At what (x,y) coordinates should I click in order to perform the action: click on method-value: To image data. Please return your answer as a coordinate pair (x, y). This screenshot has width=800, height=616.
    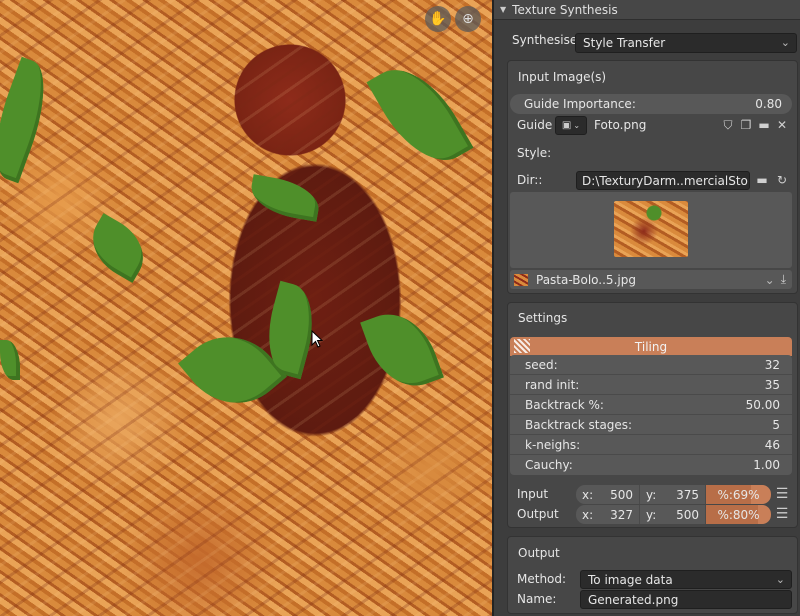
    Looking at the image, I should click on (630, 579).